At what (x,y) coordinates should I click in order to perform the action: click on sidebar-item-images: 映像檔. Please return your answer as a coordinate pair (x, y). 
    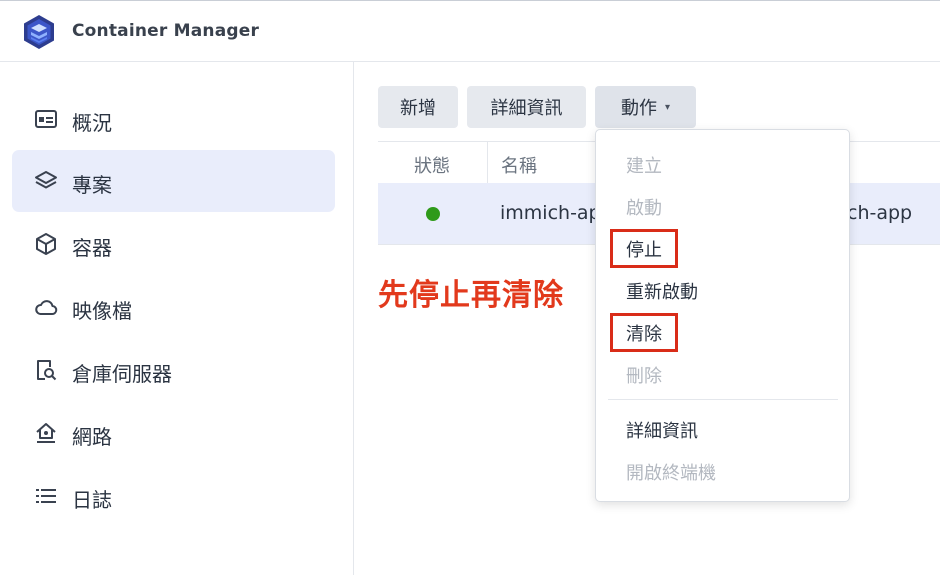
    Looking at the image, I should click on (173, 307).